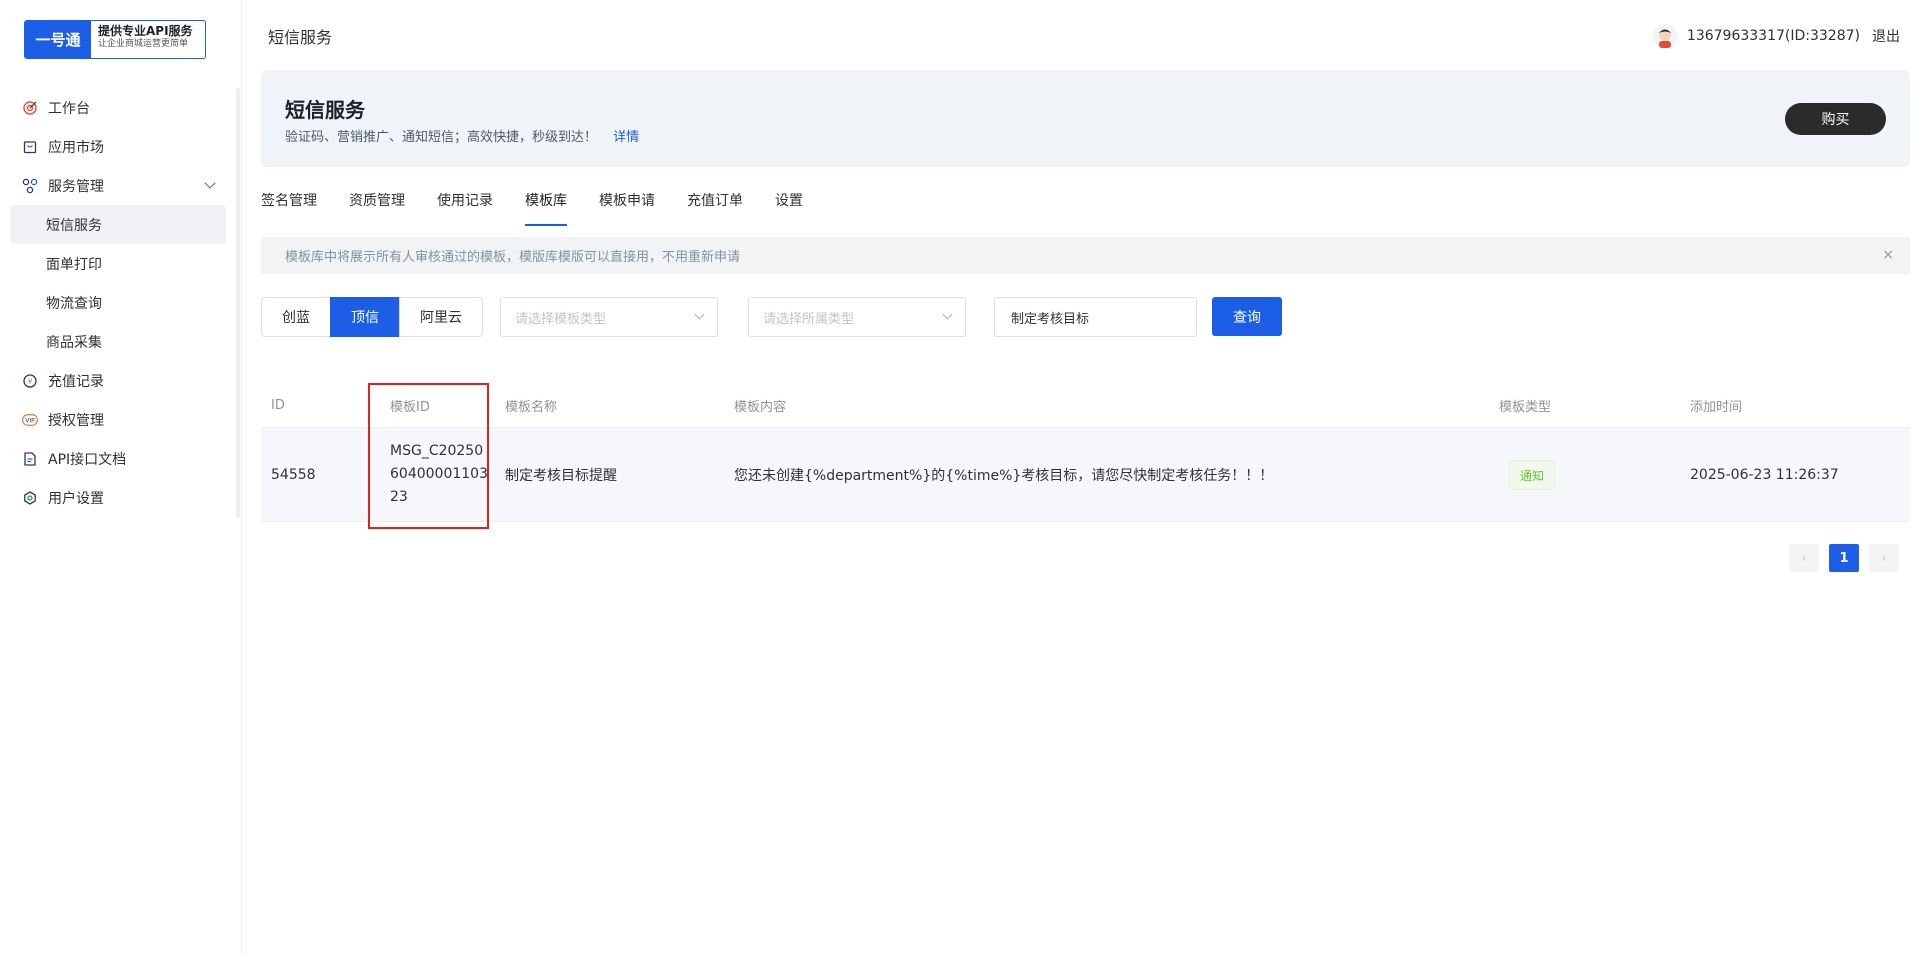 This screenshot has height=955, width=1920. Describe the element at coordinates (377, 208) in the screenshot. I see `tab-qualification-management: 资质管理` at that location.